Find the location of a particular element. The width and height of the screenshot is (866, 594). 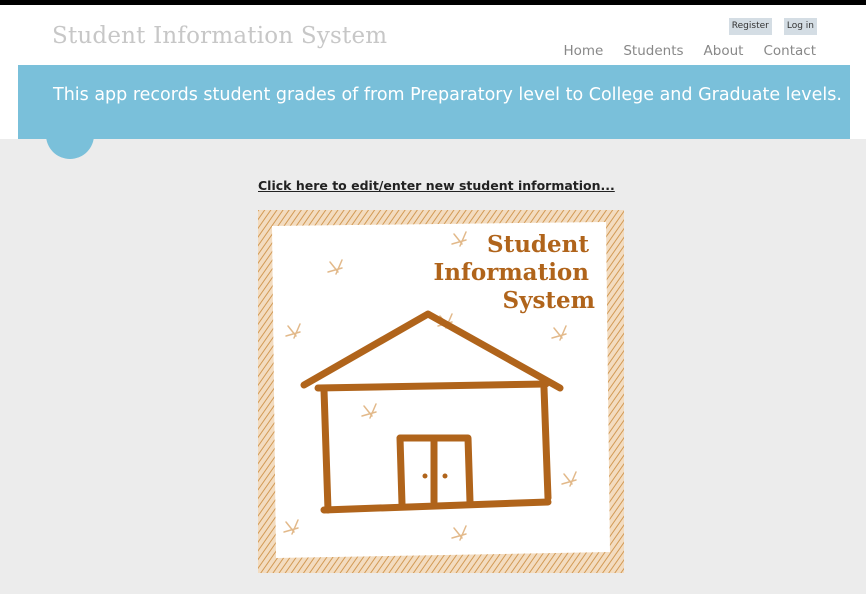

house-left-wall is located at coordinates (326, 450).